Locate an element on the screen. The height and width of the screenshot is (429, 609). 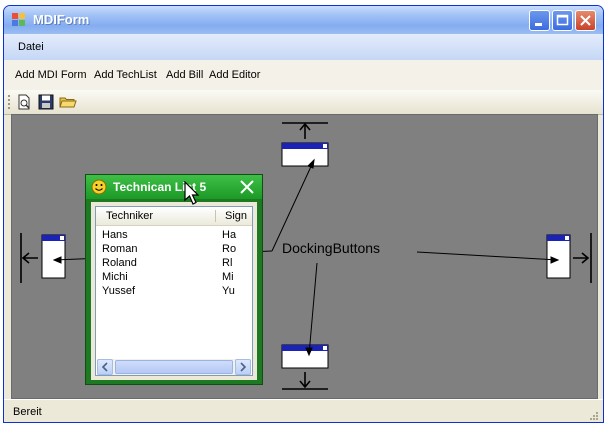
row-name: Michi is located at coordinates (115, 277).